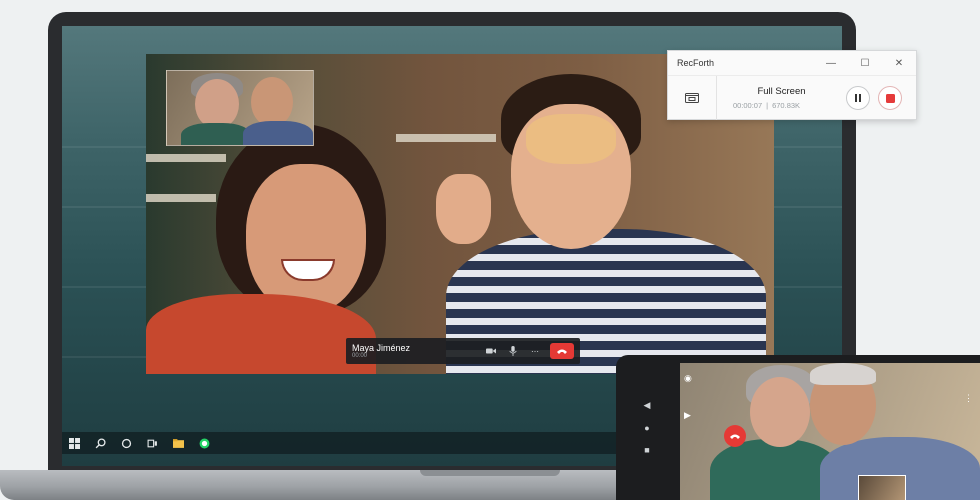 Image resolution: width=980 pixels, height=500 pixels. What do you see at coordinates (646, 450) in the screenshot?
I see `recents-nav-icon: ■` at bounding box center [646, 450].